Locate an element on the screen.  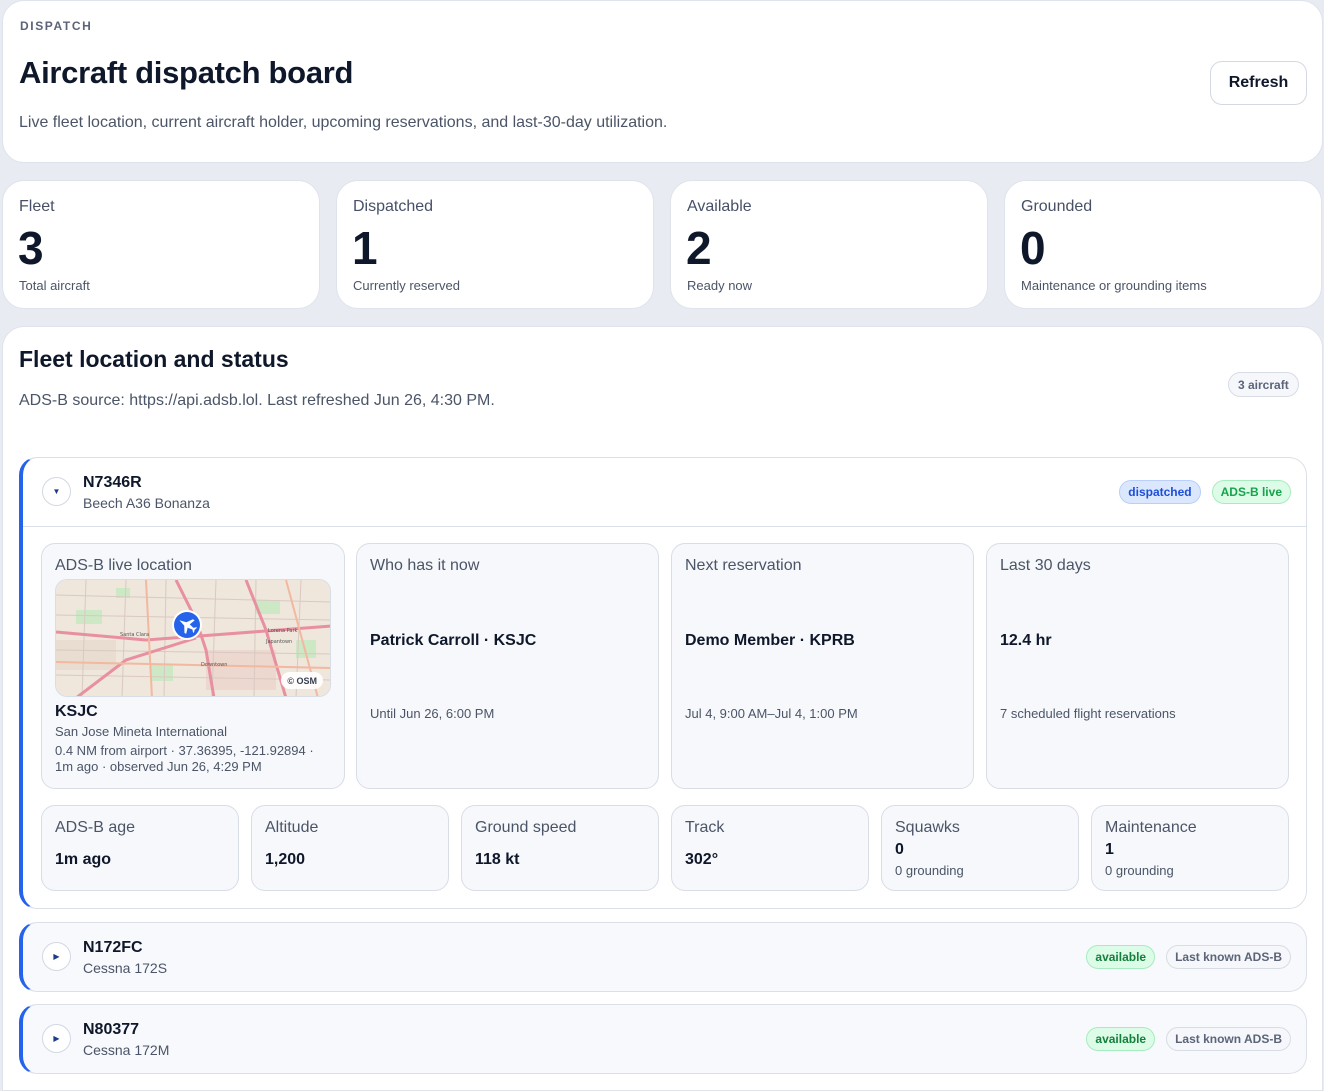
stat-value: 1 is located at coordinates (365, 248).